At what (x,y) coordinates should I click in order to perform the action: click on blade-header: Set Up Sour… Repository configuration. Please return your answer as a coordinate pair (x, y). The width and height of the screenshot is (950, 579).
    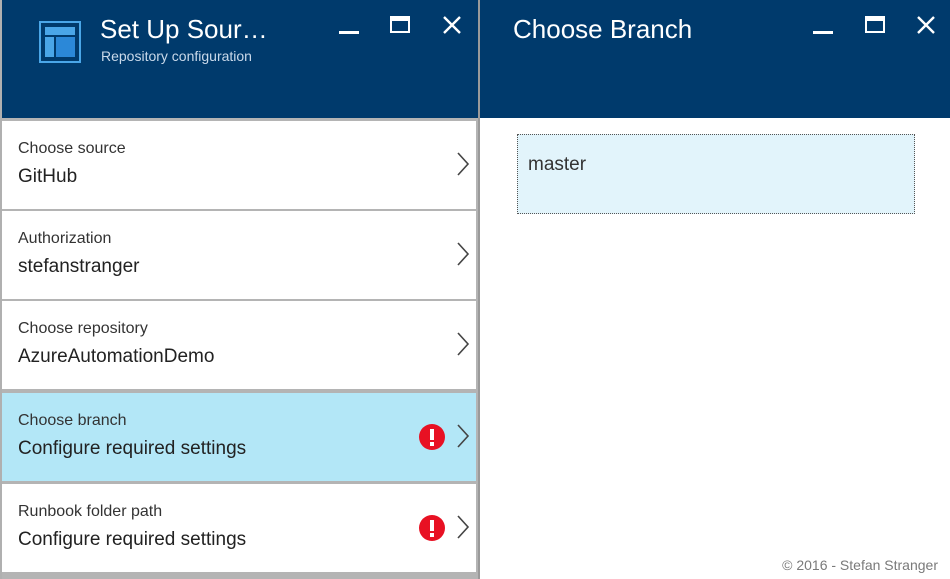
    Looking at the image, I should click on (240, 59).